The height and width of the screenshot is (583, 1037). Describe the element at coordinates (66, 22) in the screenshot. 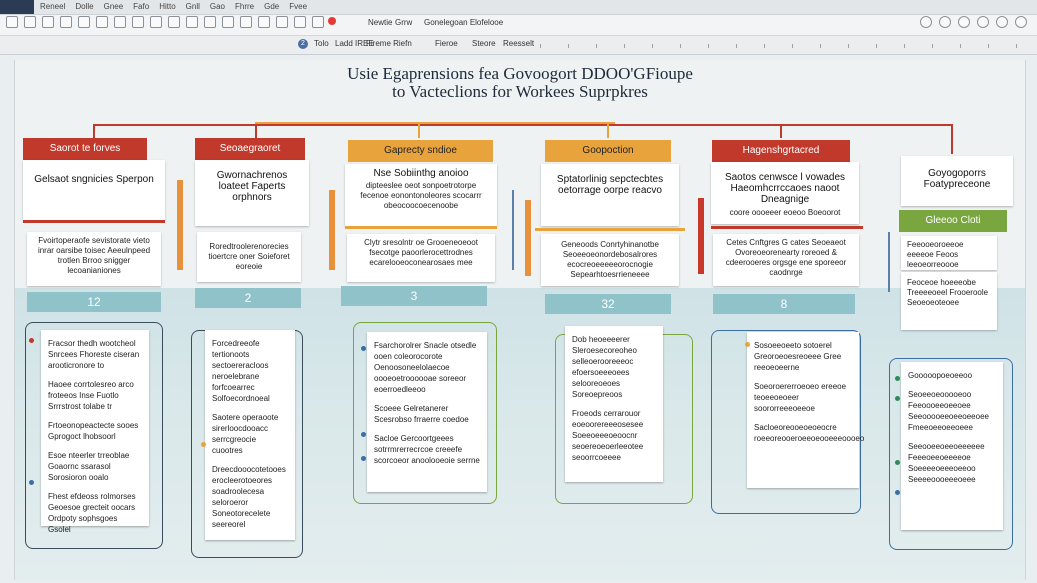

I see `copy-icon` at that location.